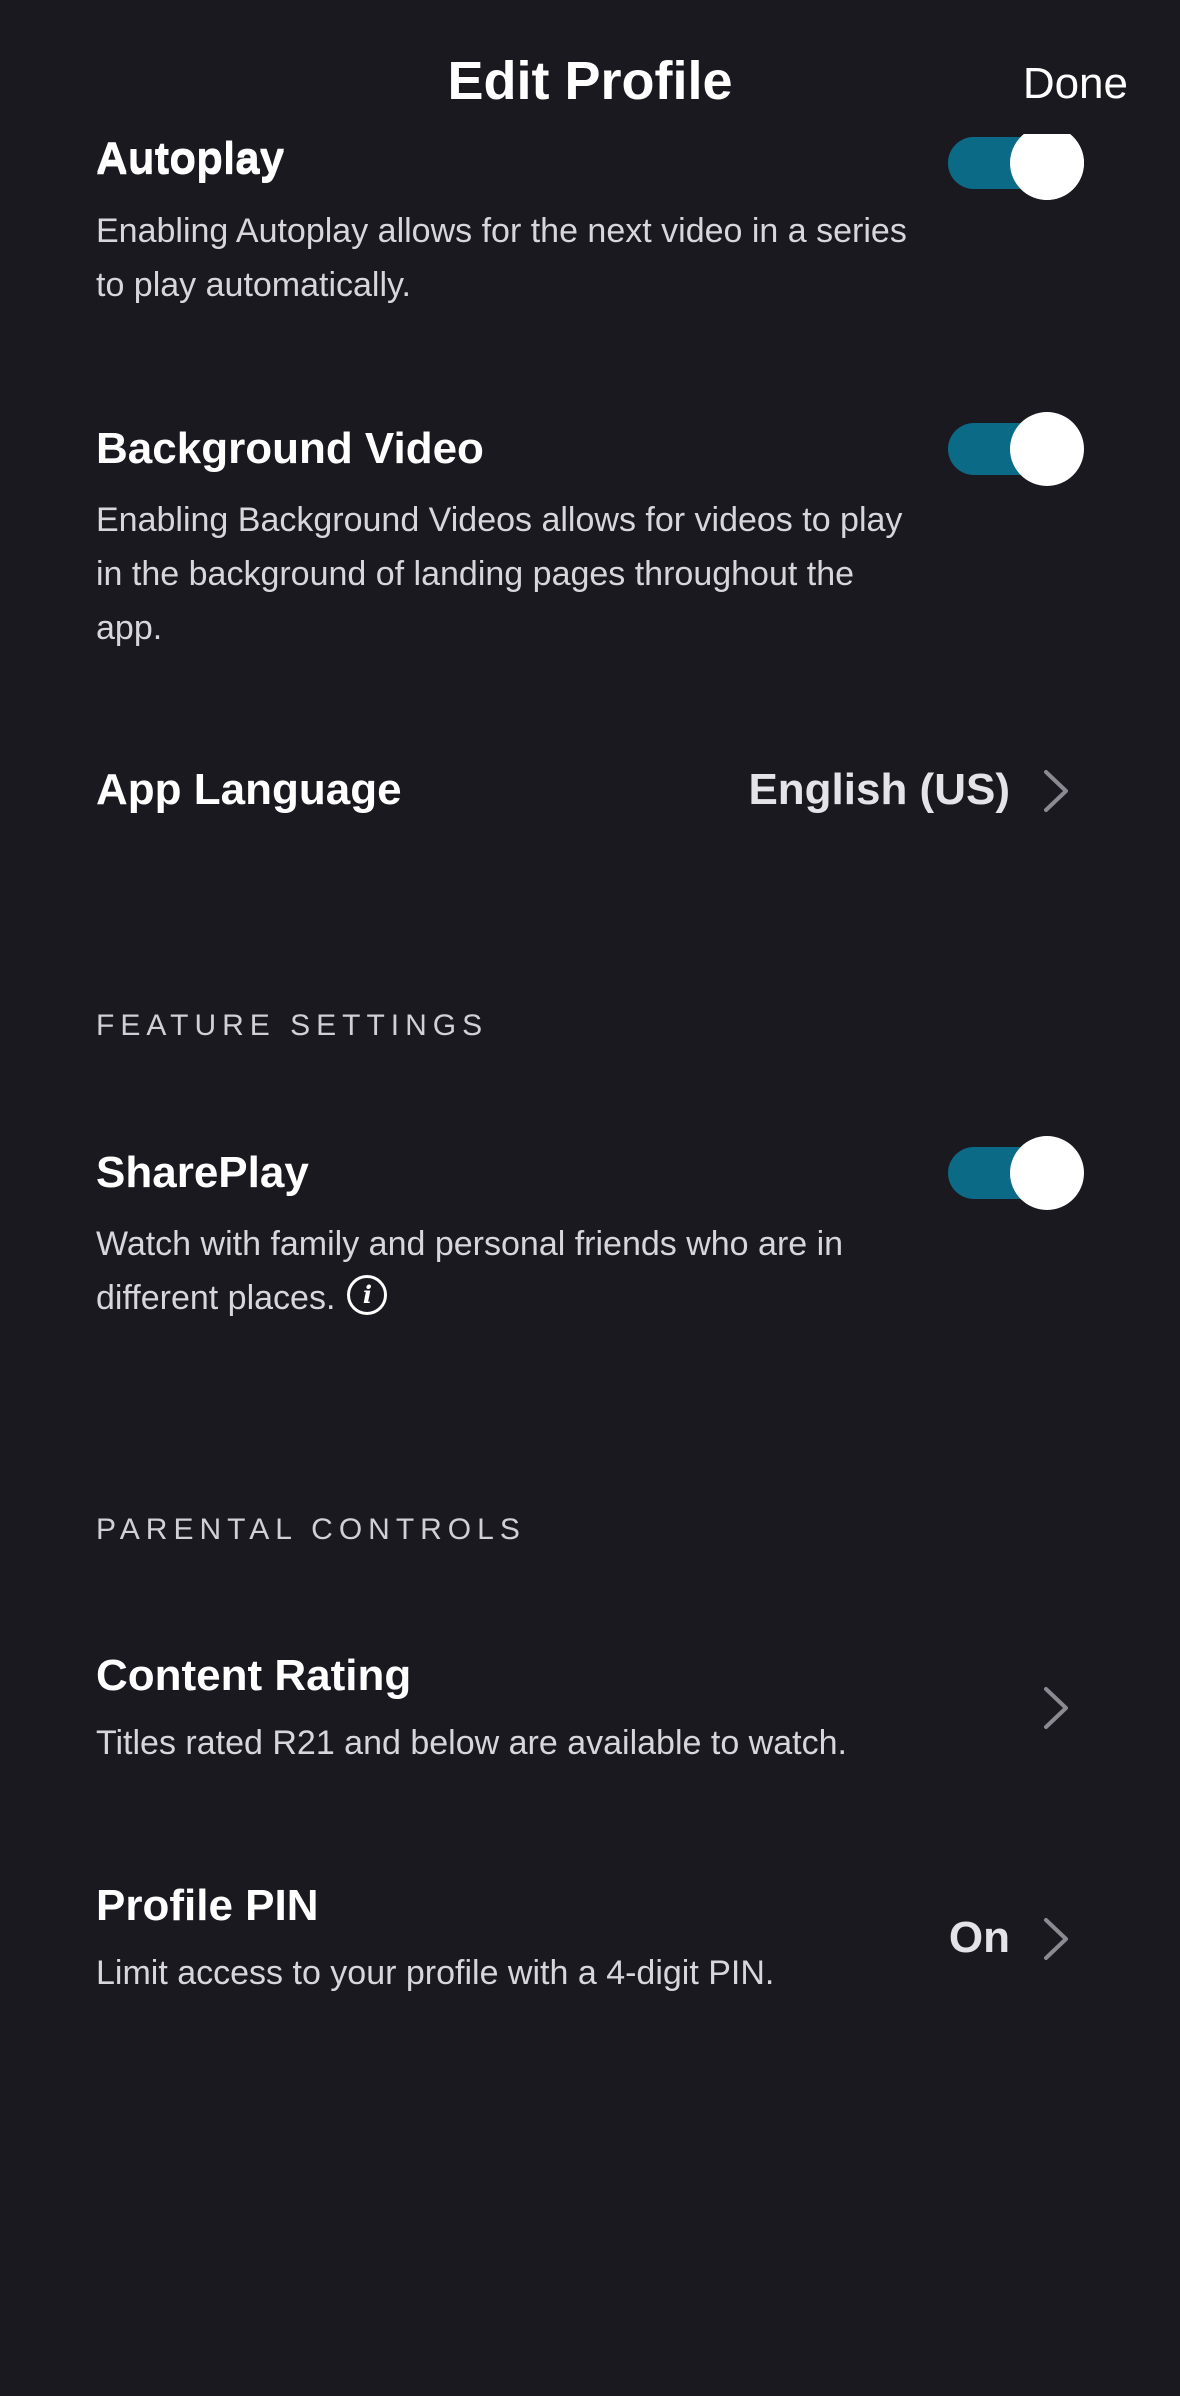 The height and width of the screenshot is (2396, 1180). I want to click on shareplay-toggle, so click(1016, 1173).